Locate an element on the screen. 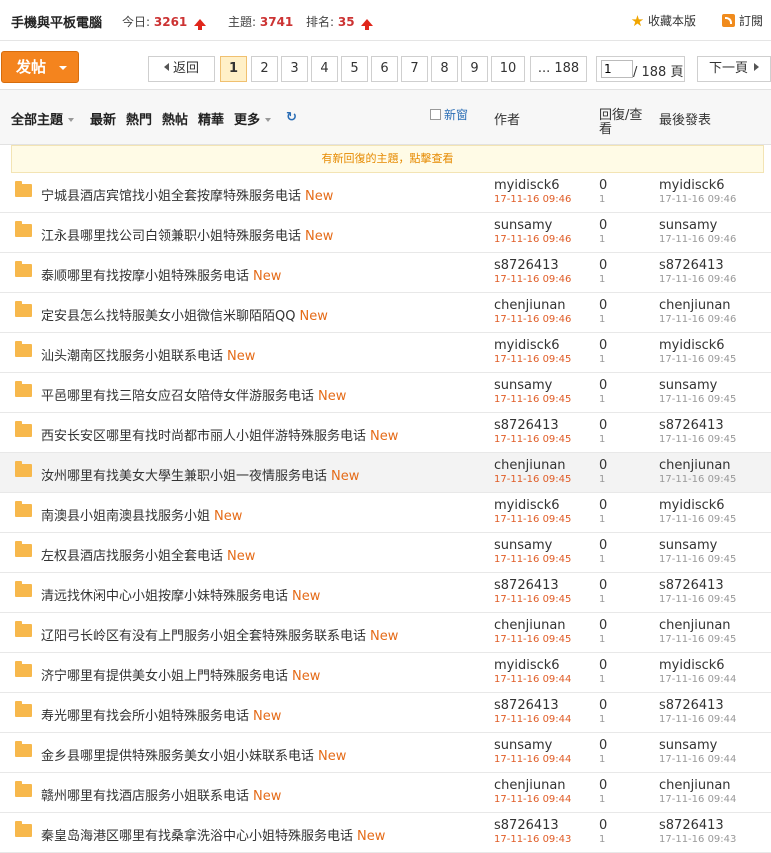 This screenshot has width=771, height=853. thread-title-link: 辽阳弓长岭区有没有上門服务小姐全套特殊服务联系电话 New is located at coordinates (219, 634).